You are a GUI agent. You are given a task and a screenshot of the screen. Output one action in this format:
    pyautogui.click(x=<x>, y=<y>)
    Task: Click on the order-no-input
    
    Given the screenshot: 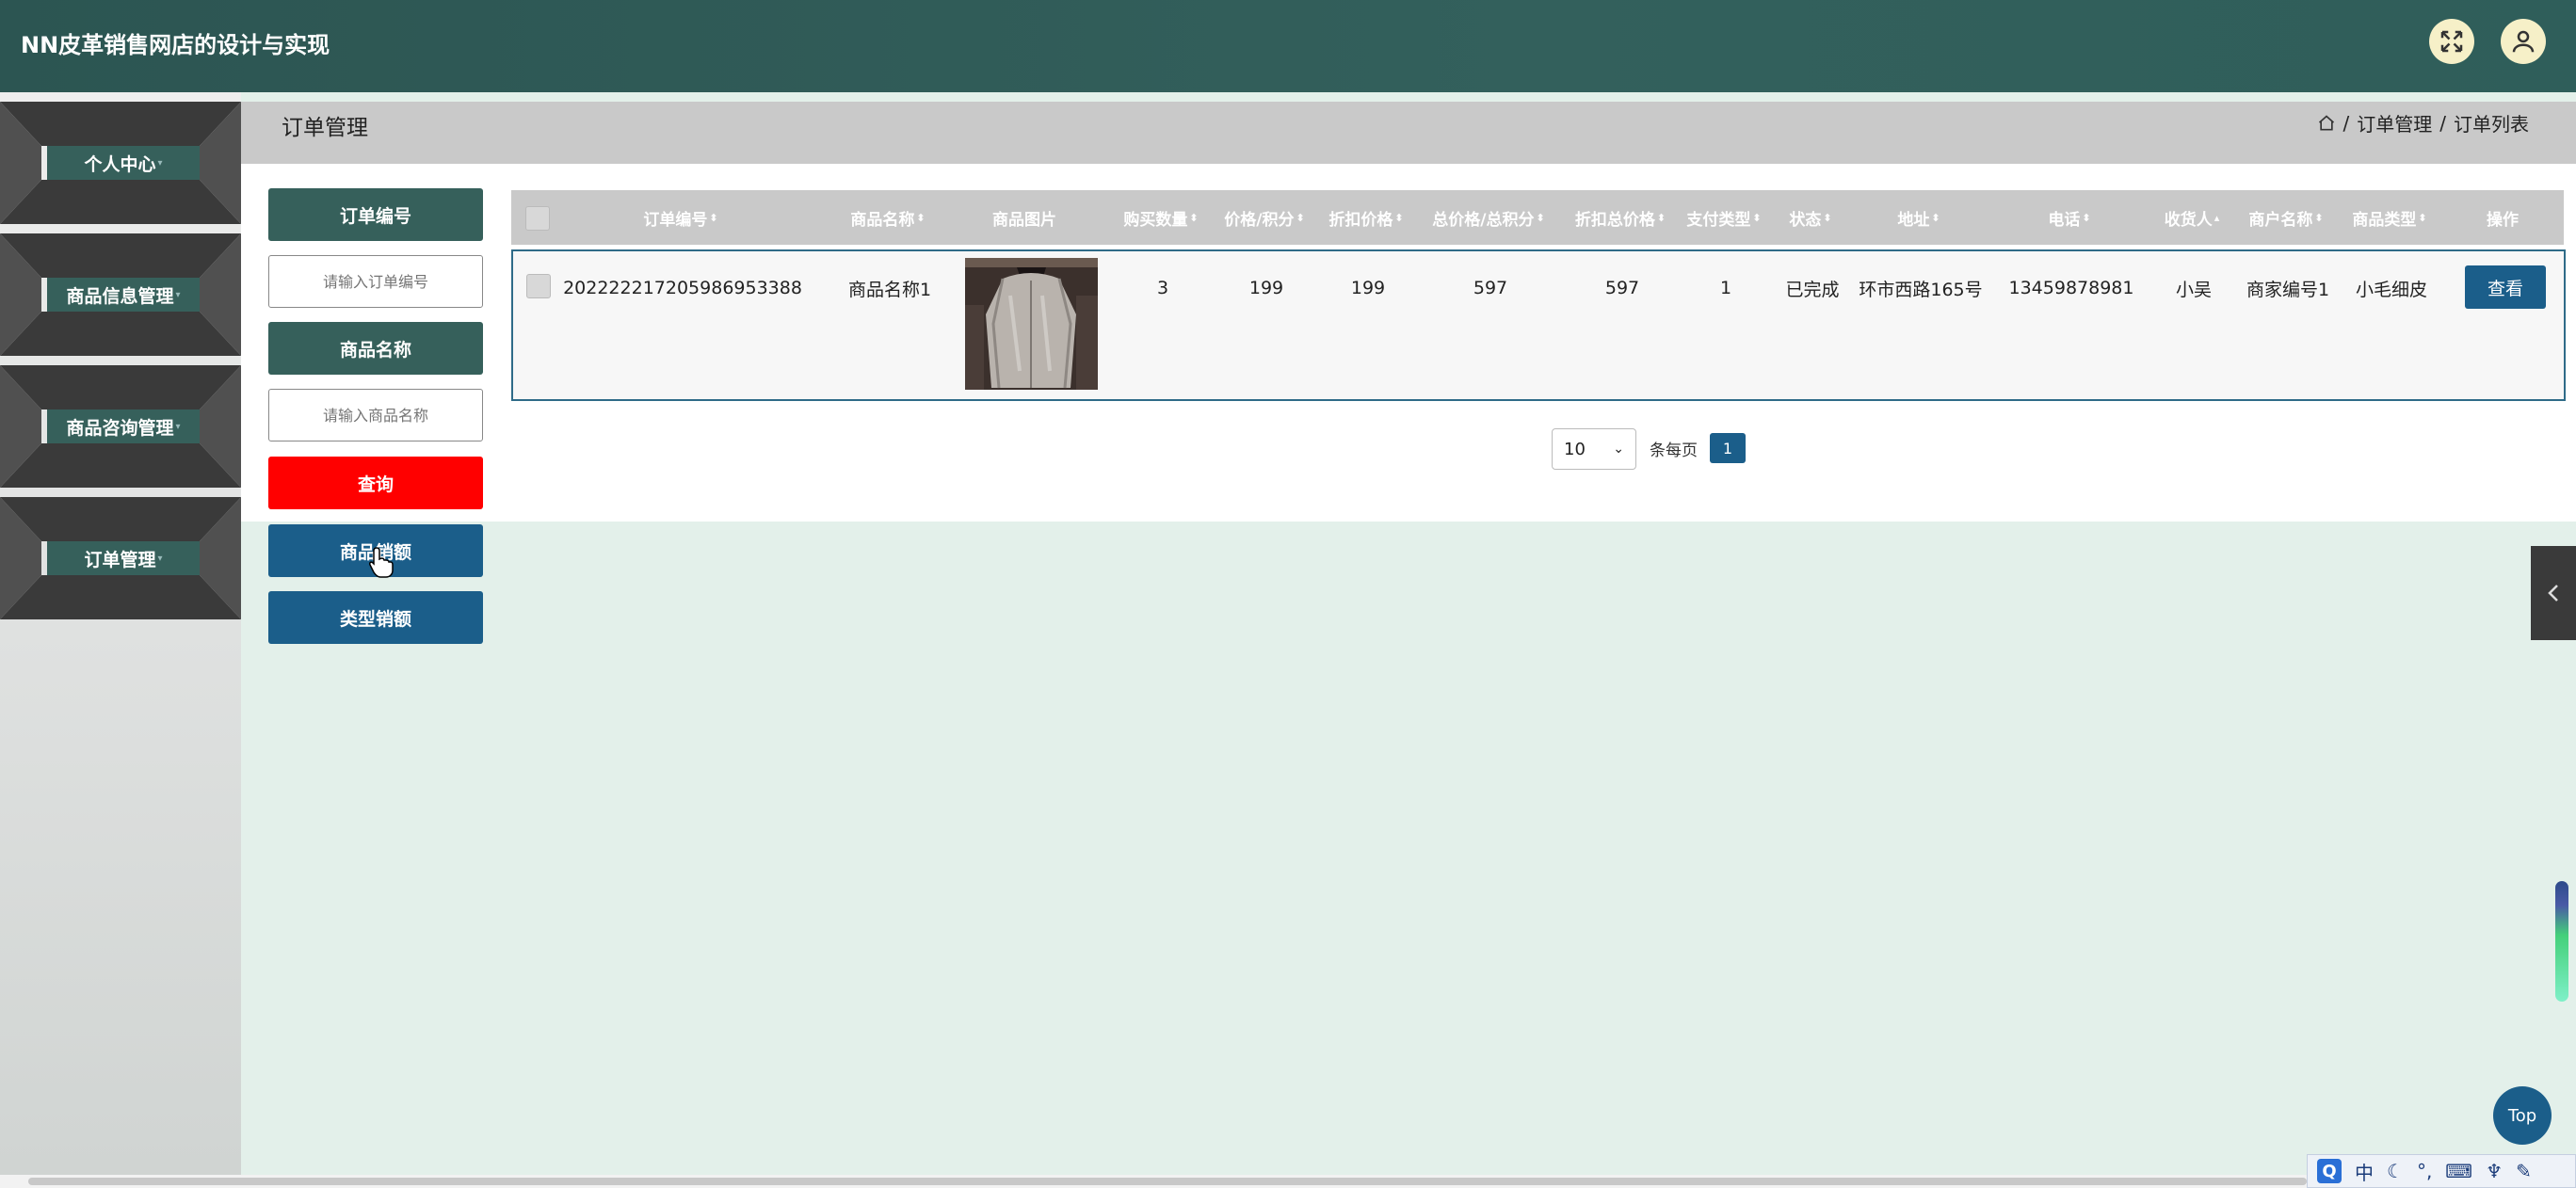 What is the action you would take?
    pyautogui.click(x=375, y=281)
    